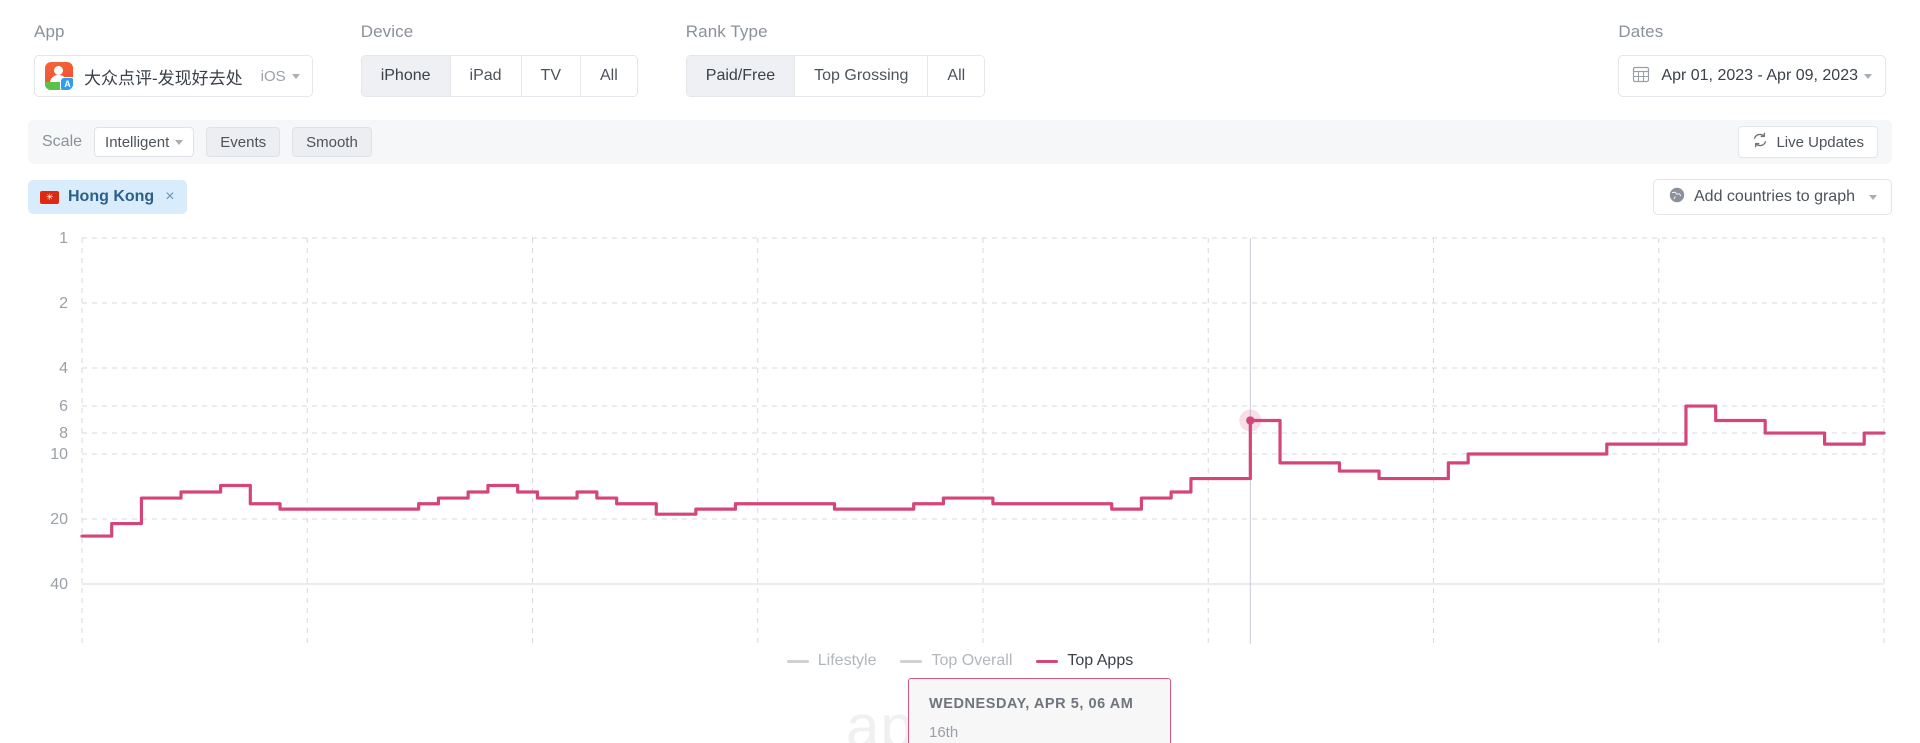 The height and width of the screenshot is (743, 1920). Describe the element at coordinates (62, 141) in the screenshot. I see `scale-label: Scale` at that location.